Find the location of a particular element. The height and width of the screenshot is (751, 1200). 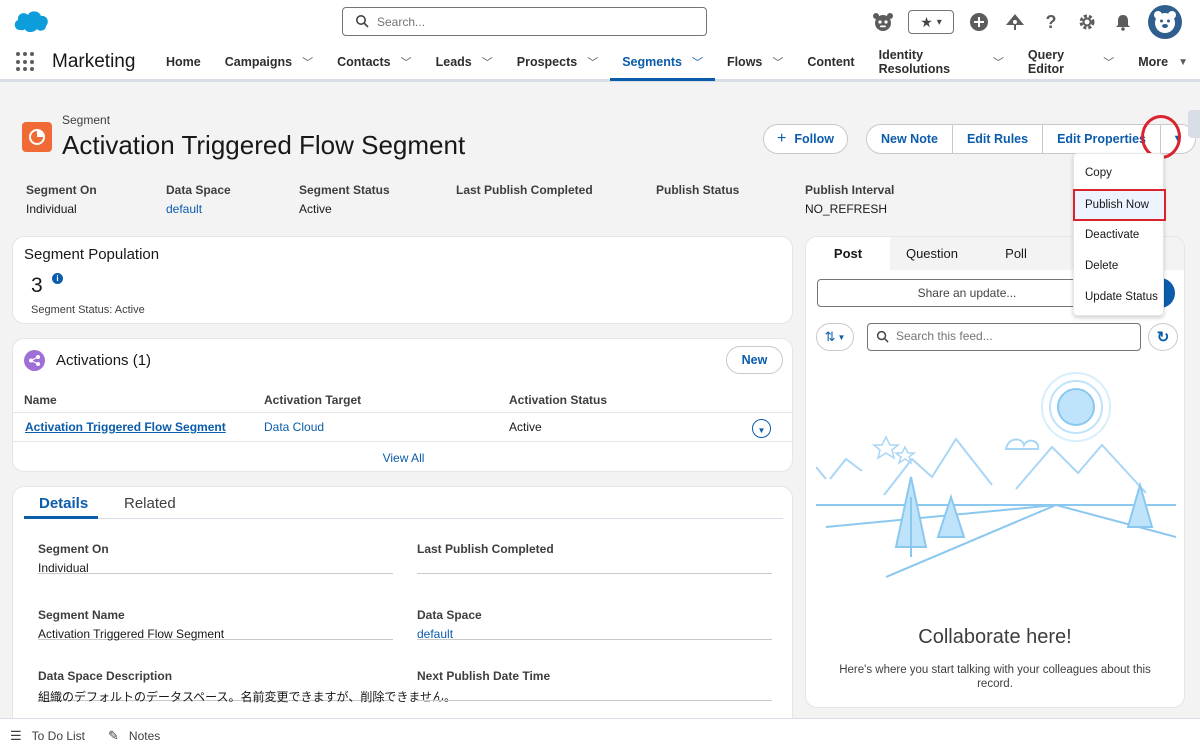

tab-post: Post is located at coordinates (848, 253).